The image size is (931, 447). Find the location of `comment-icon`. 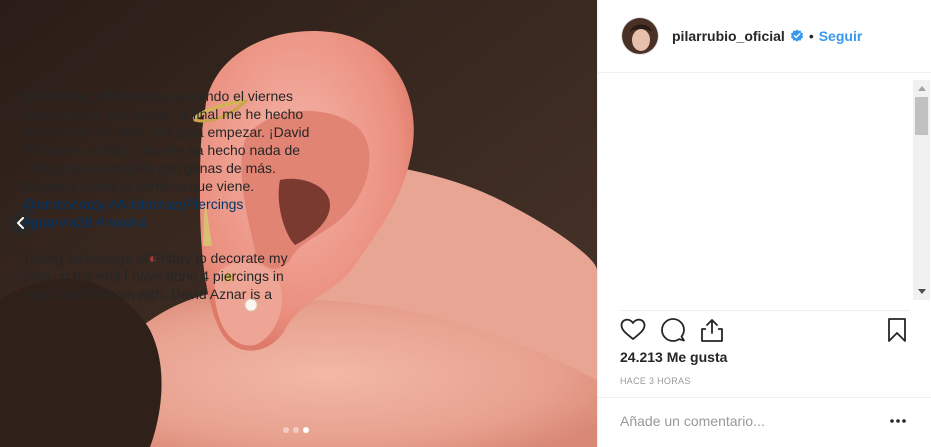

comment-icon is located at coordinates (673, 330).